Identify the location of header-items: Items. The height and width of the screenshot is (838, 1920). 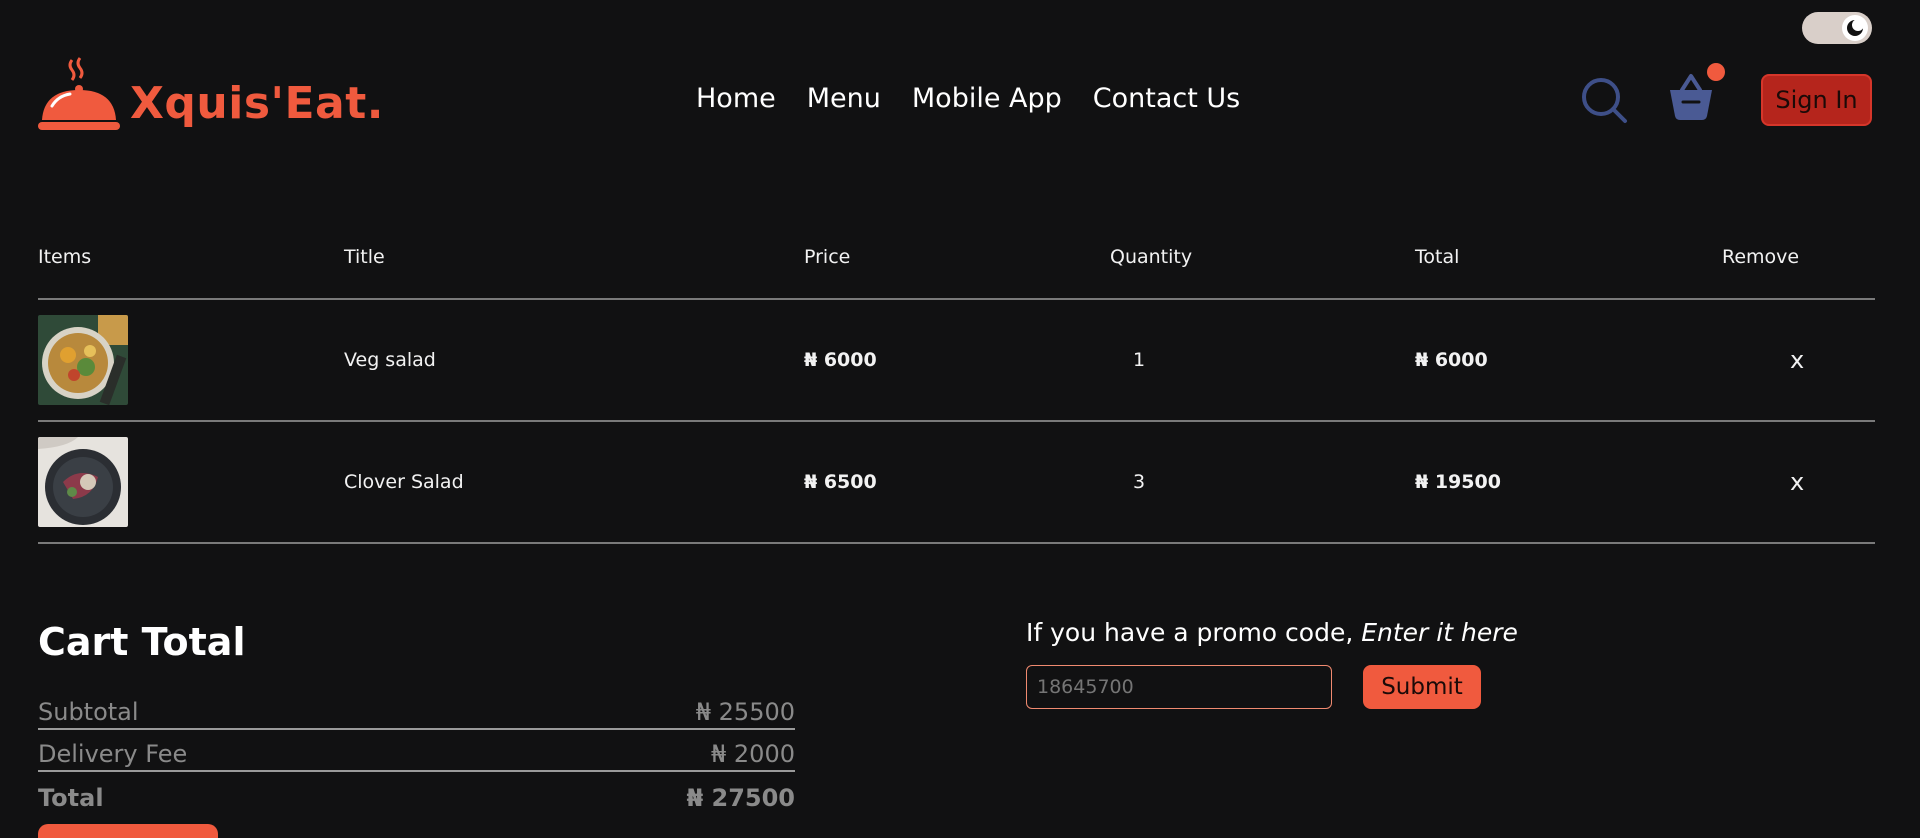
(65, 257).